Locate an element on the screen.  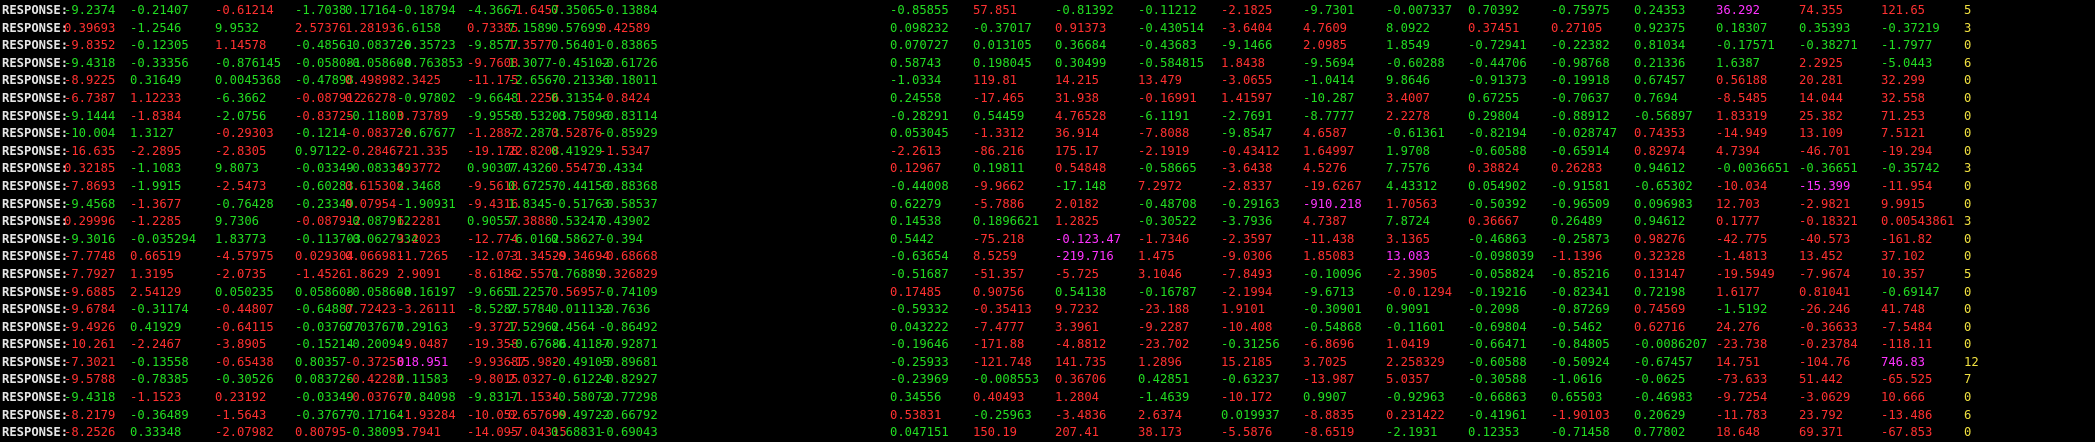
response-value: 38.173 is located at coordinates (1160, 432).